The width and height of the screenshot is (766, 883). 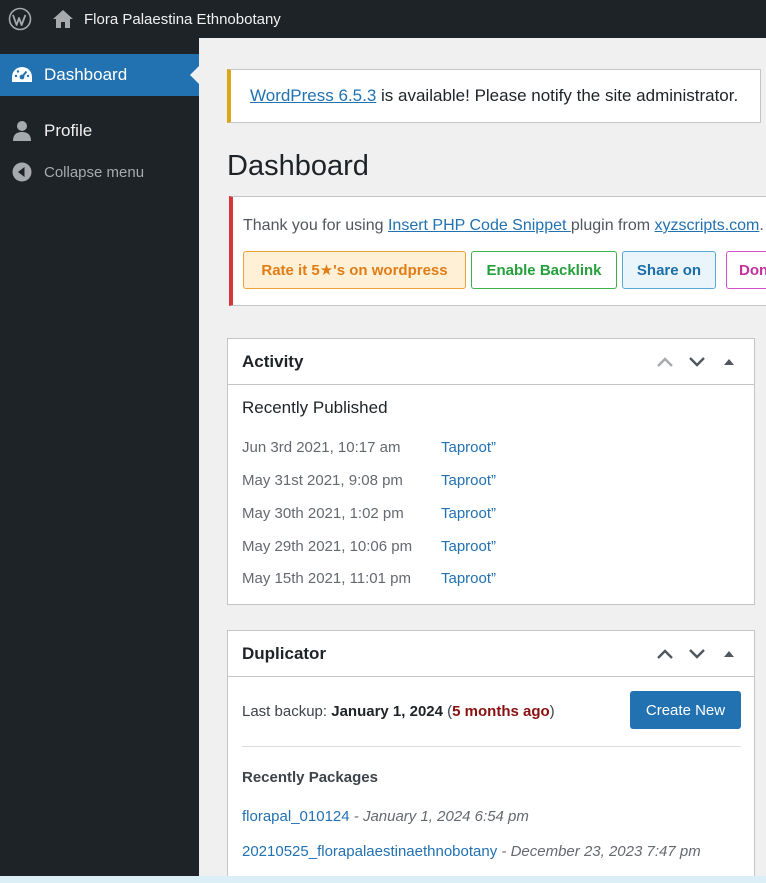 I want to click on site-name-link: Flora Palaestina Ethnobotany, so click(x=163, y=19).